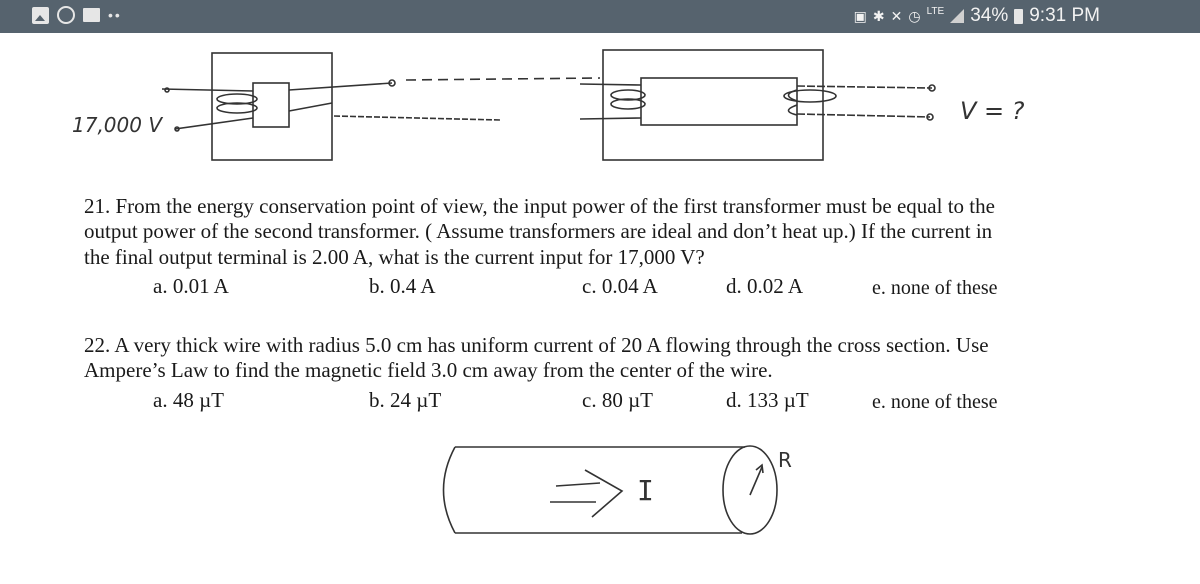  What do you see at coordinates (449, 490) in the screenshot?
I see `wire-left-end` at bounding box center [449, 490].